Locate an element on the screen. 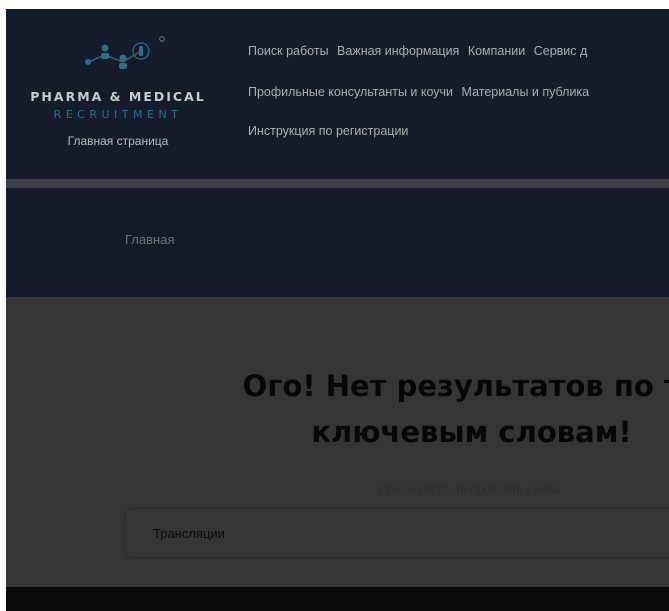  heading-line-1: Ого! Нет результатов по та is located at coordinates (455, 386).